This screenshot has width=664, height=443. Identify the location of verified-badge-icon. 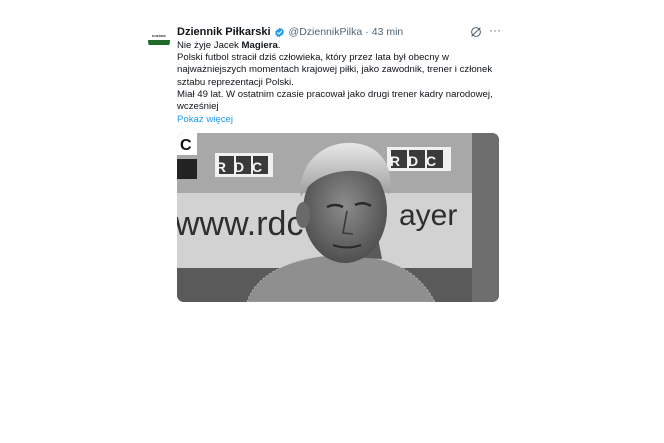
(279, 32).